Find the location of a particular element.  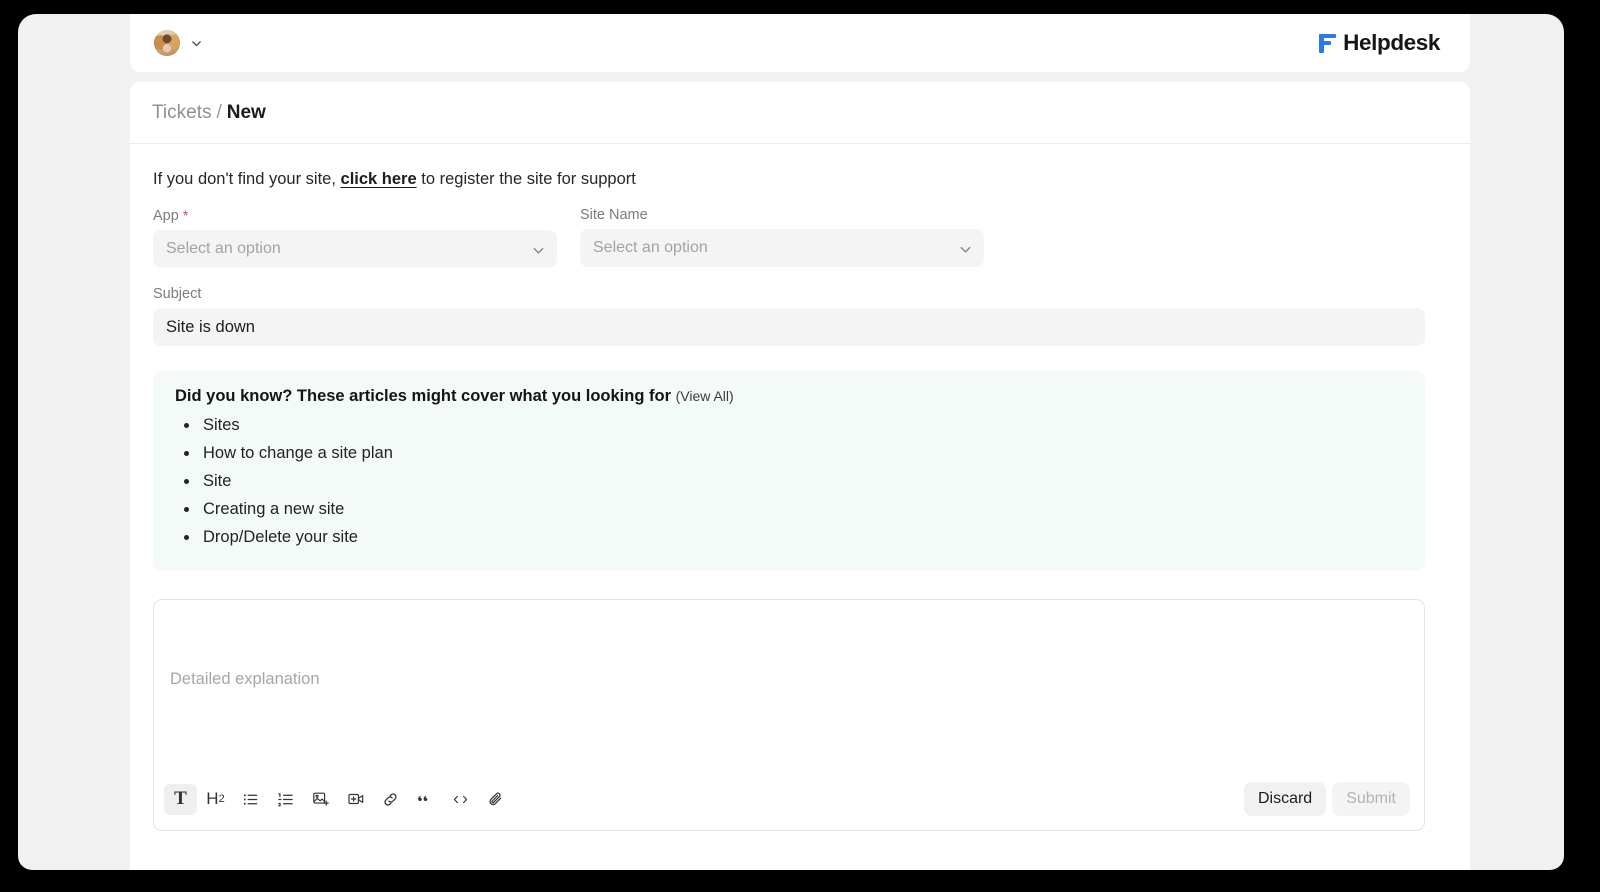

app-select-value: Select an option is located at coordinates (223, 248).